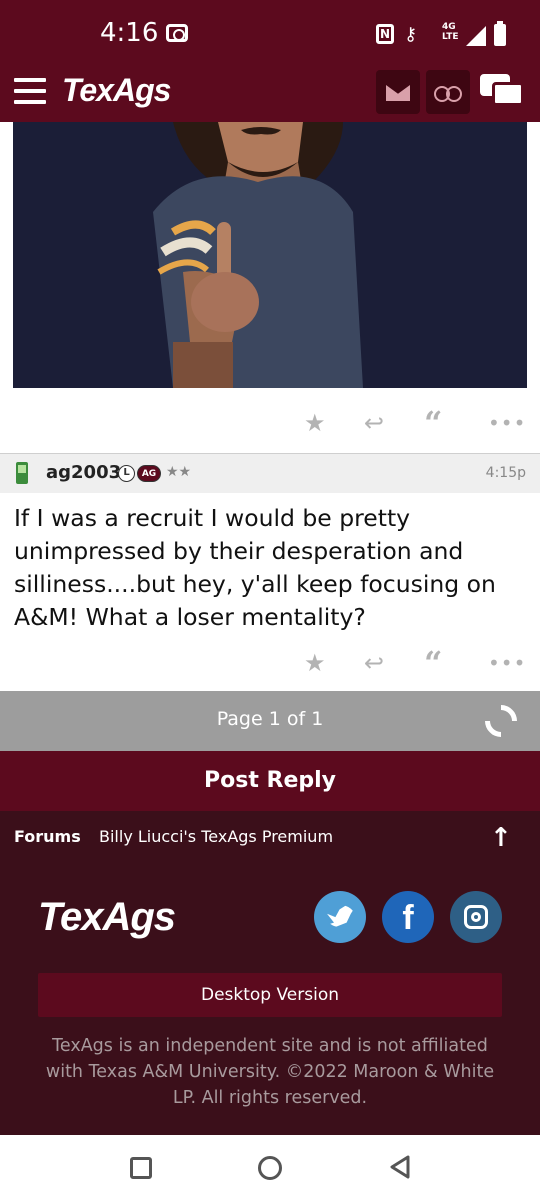  What do you see at coordinates (116, 90) in the screenshot?
I see `site-logo: TexAgs` at bounding box center [116, 90].